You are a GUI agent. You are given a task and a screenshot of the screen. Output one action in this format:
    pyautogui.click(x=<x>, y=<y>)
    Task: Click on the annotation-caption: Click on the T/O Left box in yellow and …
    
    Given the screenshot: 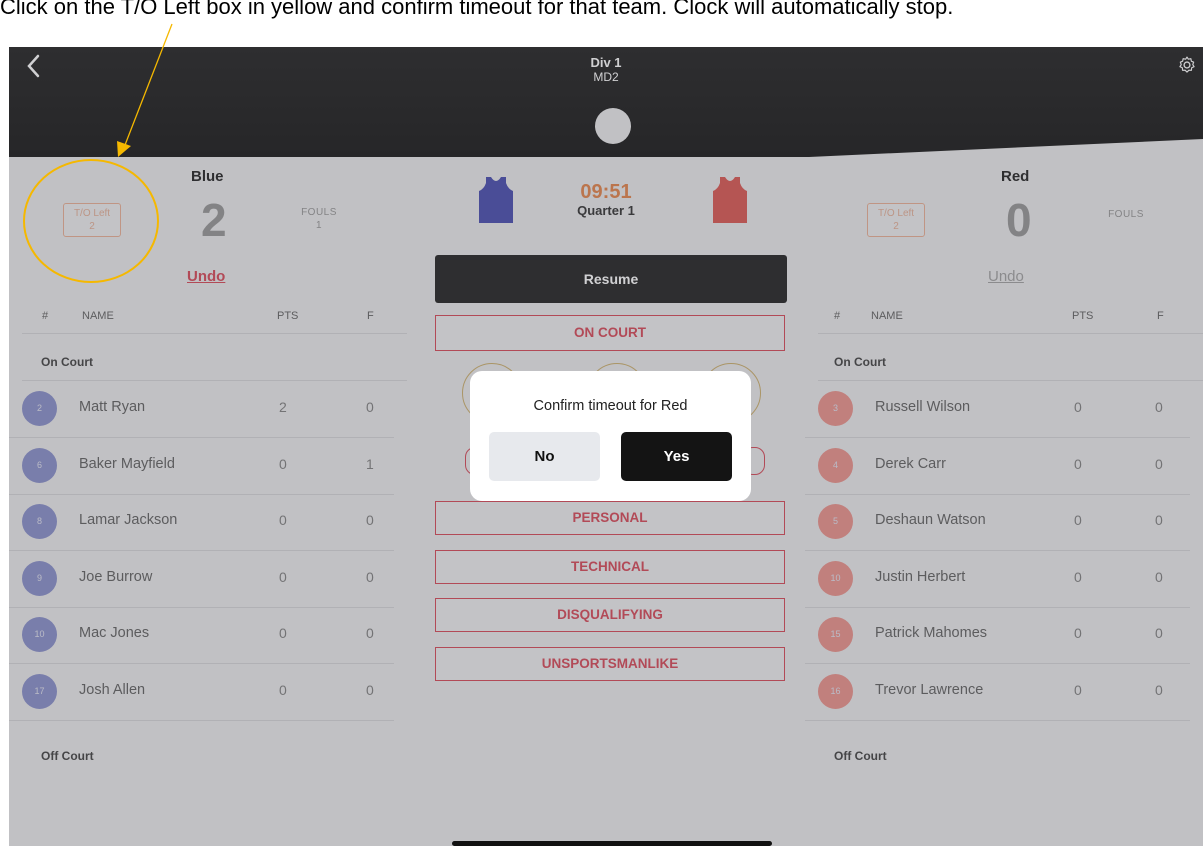 What is the action you would take?
    pyautogui.click(x=477, y=9)
    